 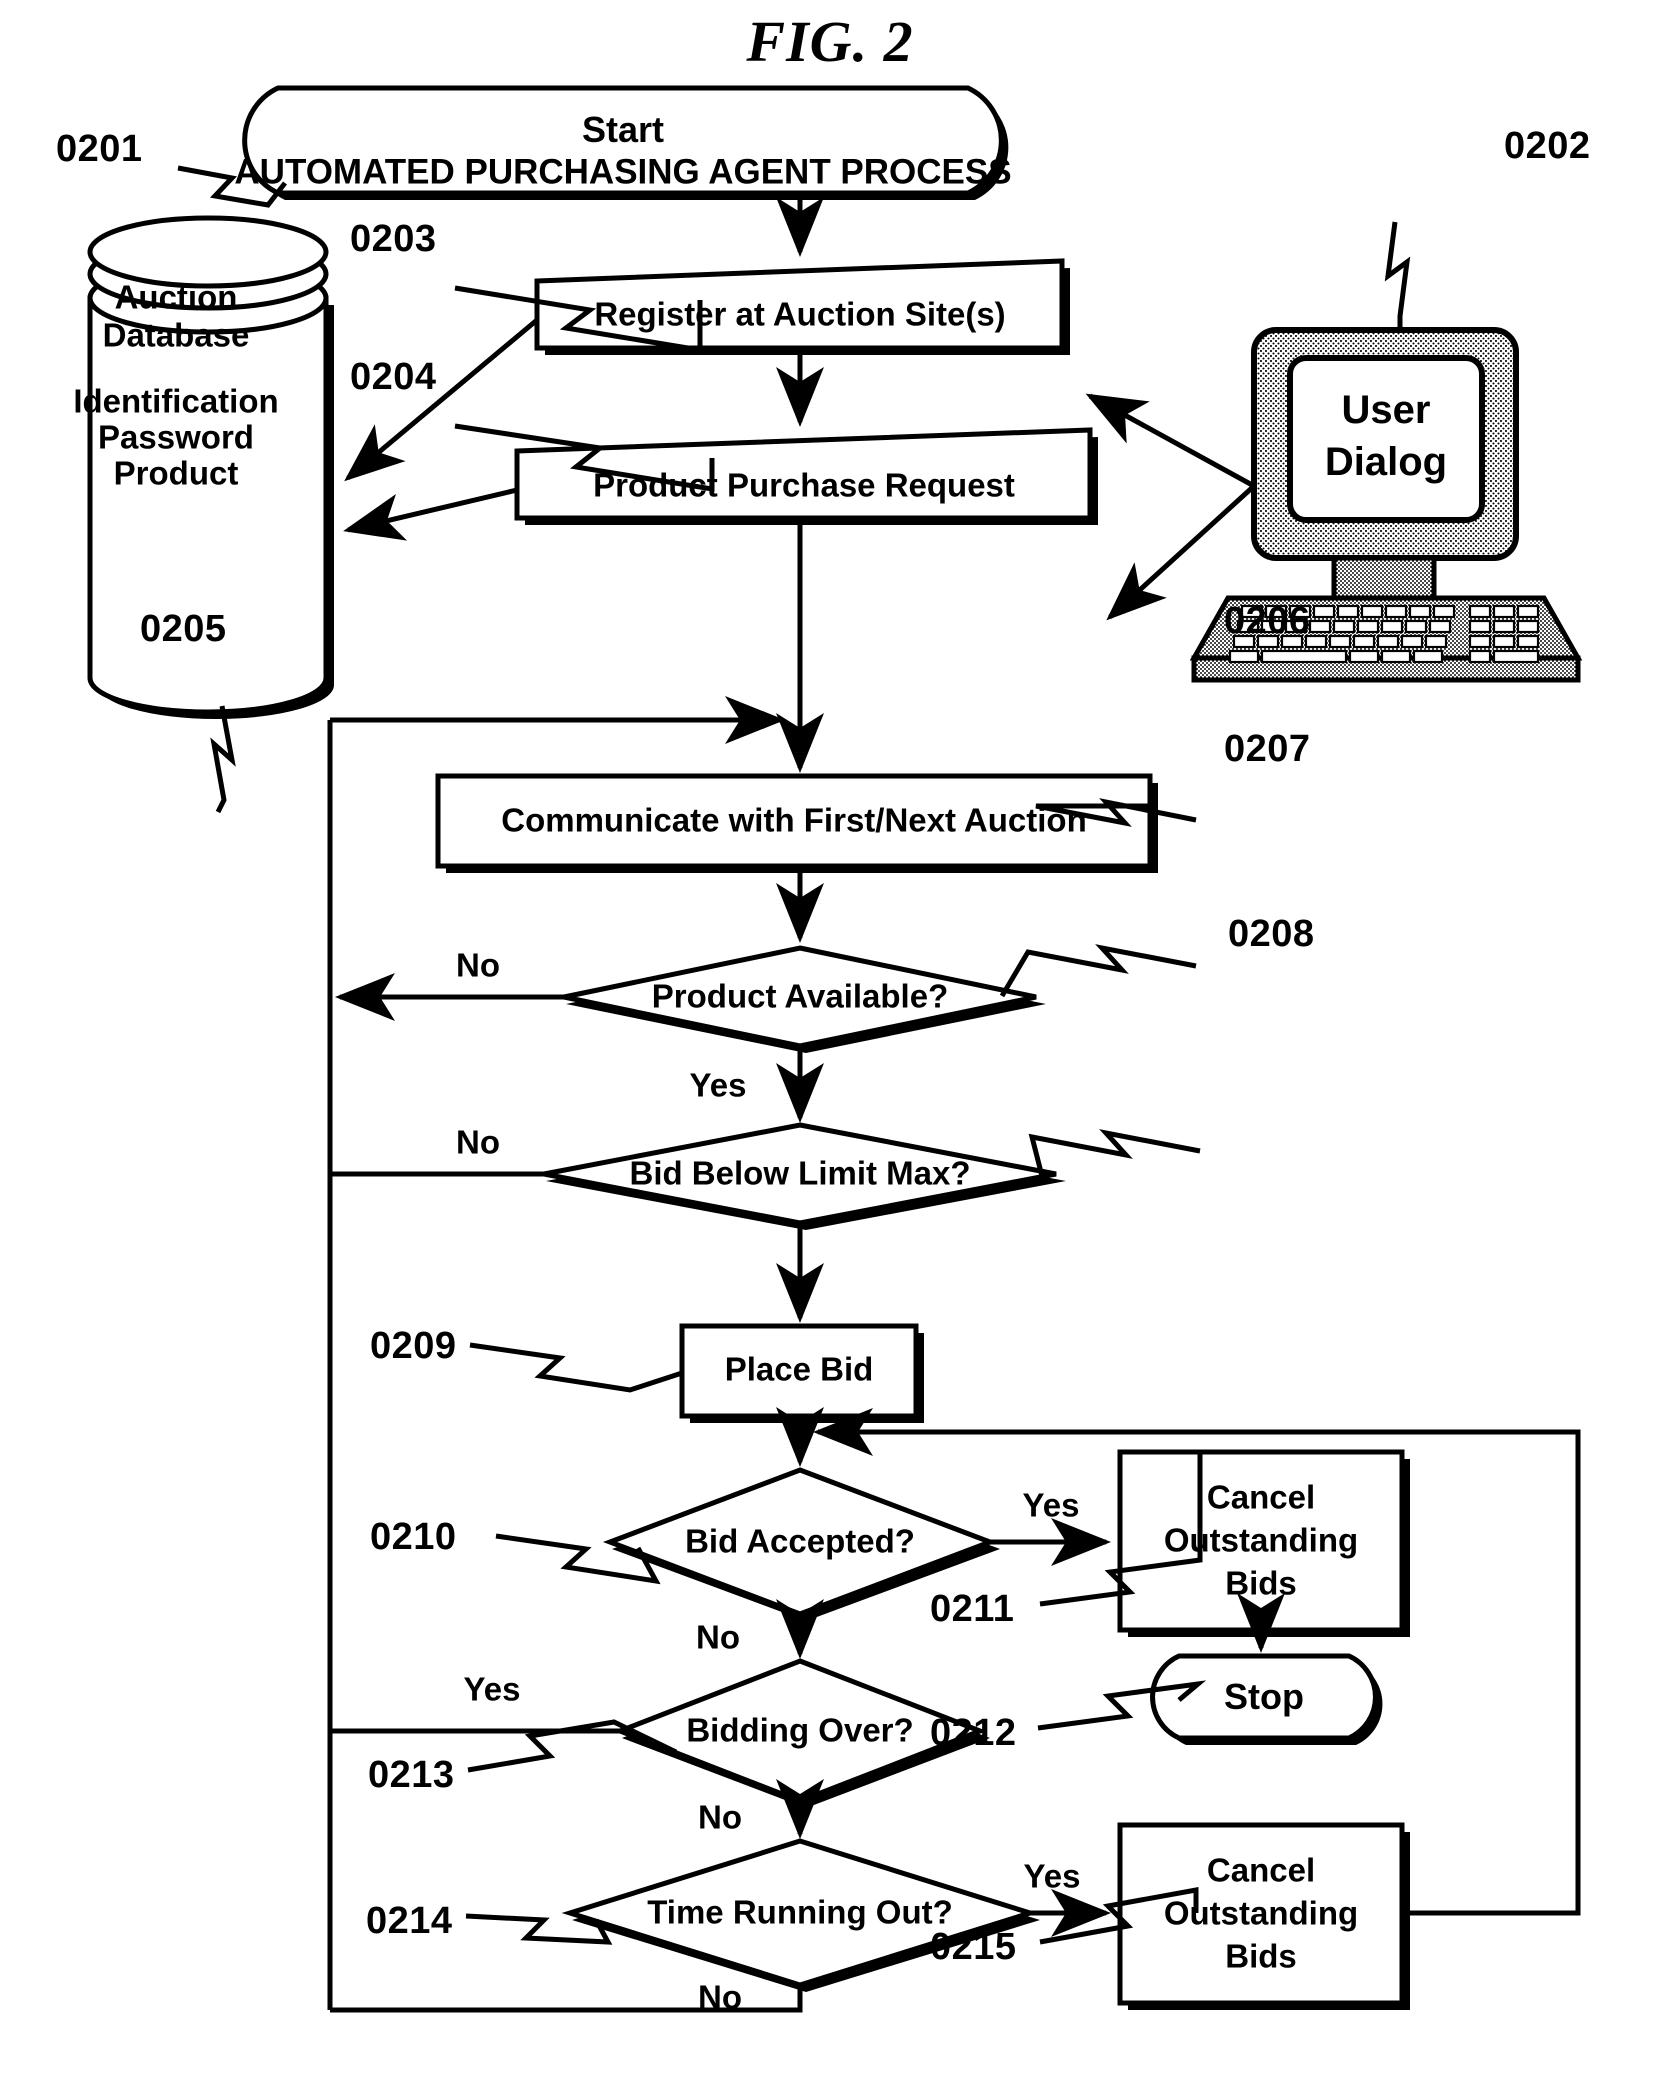 I want to click on user-dialog-line2: Dialog, so click(x=1386, y=462).